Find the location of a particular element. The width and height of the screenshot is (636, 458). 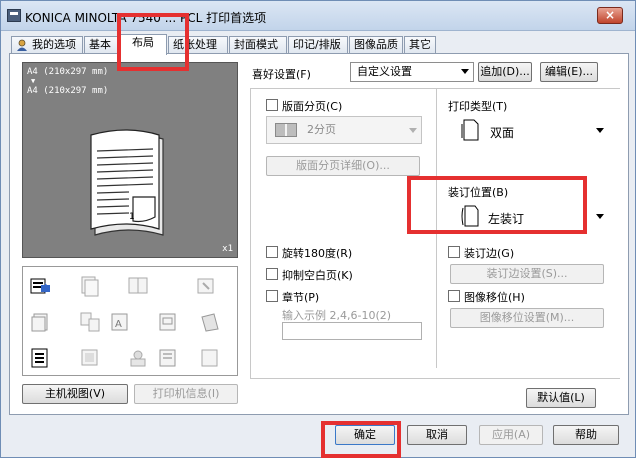

tab-label: 其它 is located at coordinates (420, 44).